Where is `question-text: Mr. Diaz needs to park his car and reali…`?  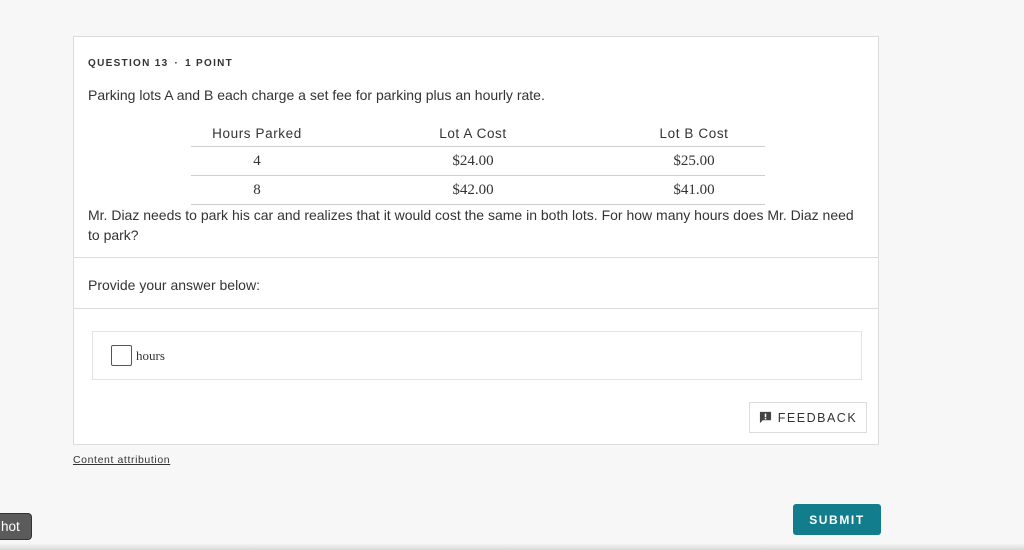 question-text: Mr. Diaz needs to park his car and reali… is located at coordinates (471, 225).